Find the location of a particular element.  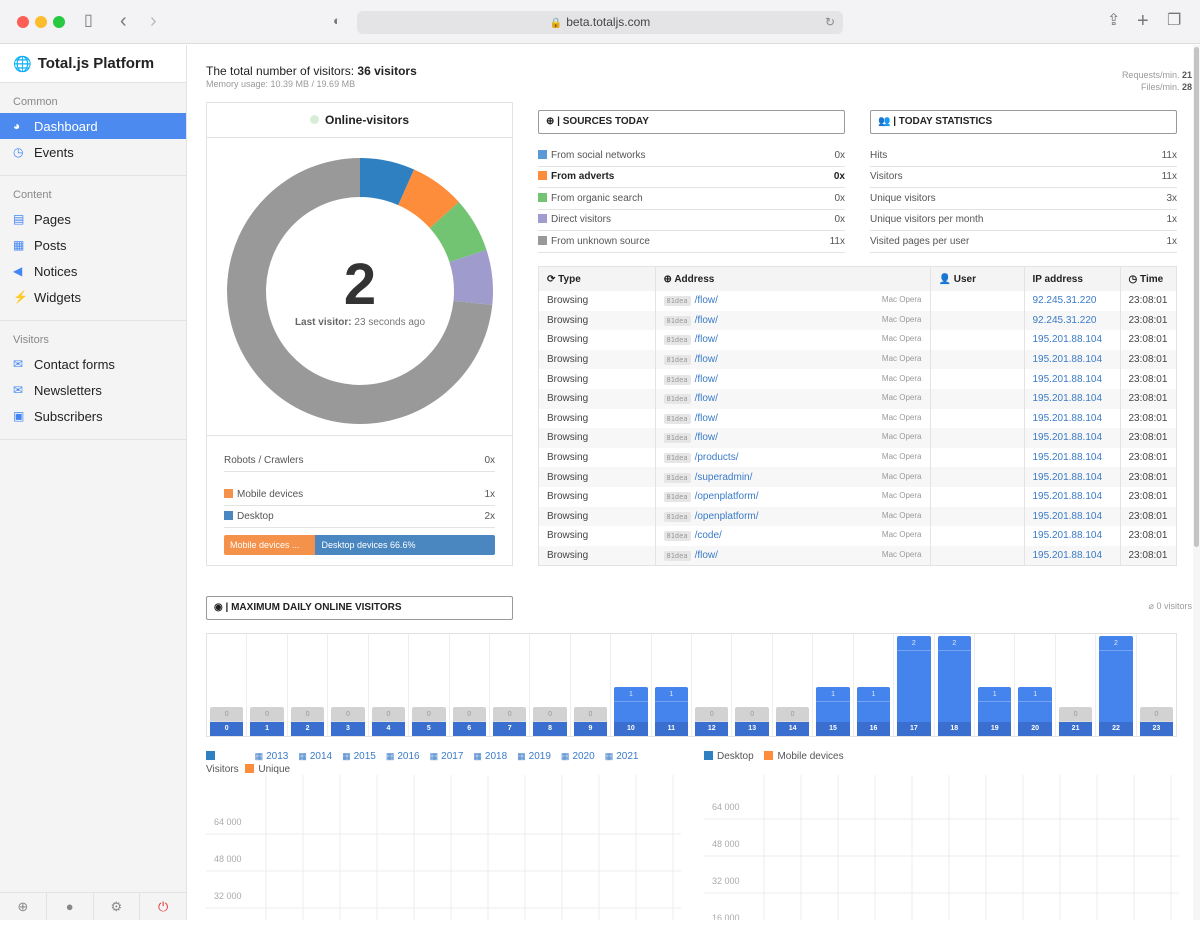

year-2017: ▦ 2017 is located at coordinates (447, 756).